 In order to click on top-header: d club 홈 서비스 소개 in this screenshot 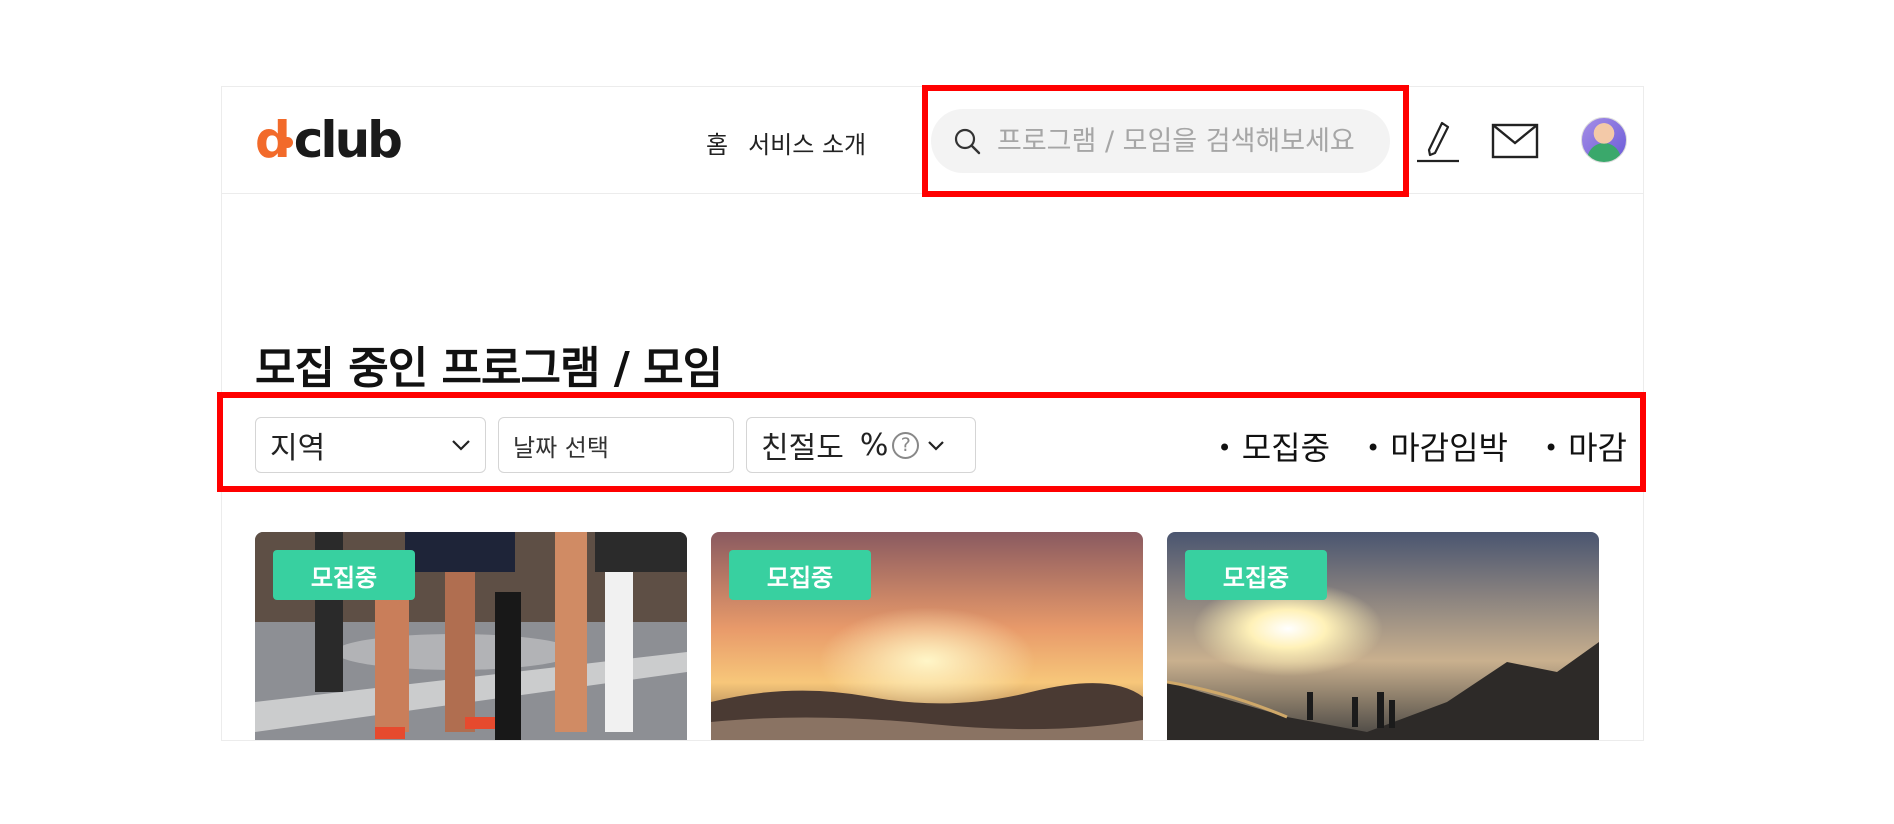, I will do `click(932, 140)`.